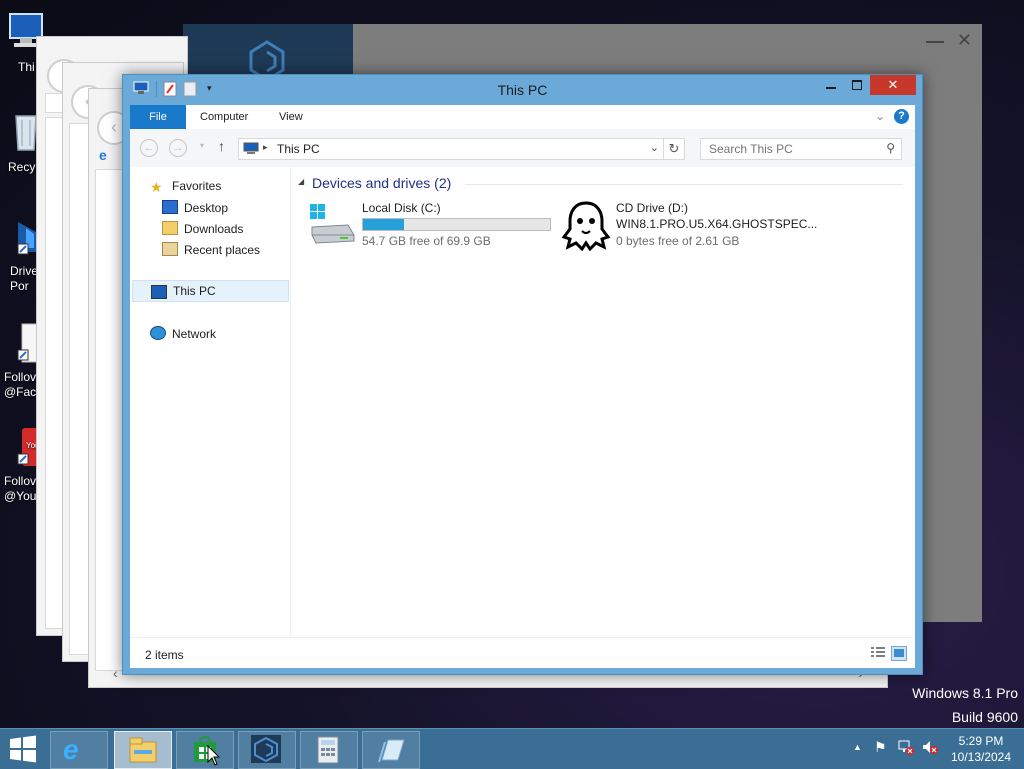 The image size is (1024, 769). I want to click on section-title: Devices and drives (2), so click(382, 183).